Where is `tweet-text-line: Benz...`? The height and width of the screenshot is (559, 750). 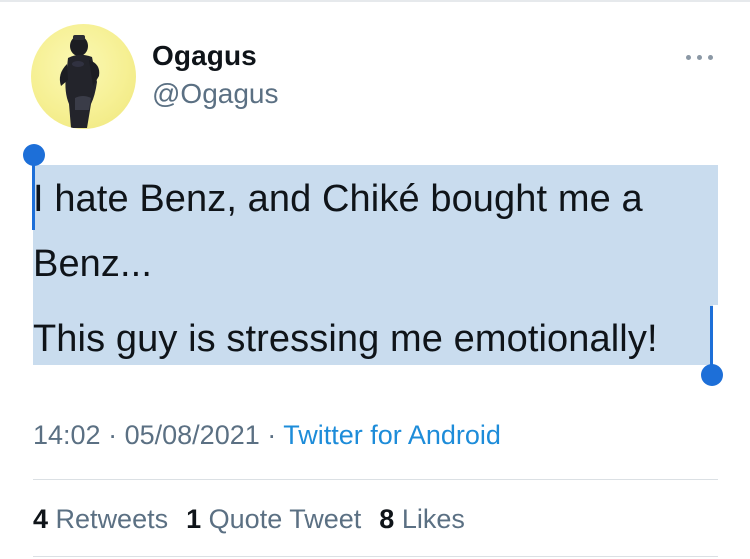 tweet-text-line: Benz... is located at coordinates (92, 264).